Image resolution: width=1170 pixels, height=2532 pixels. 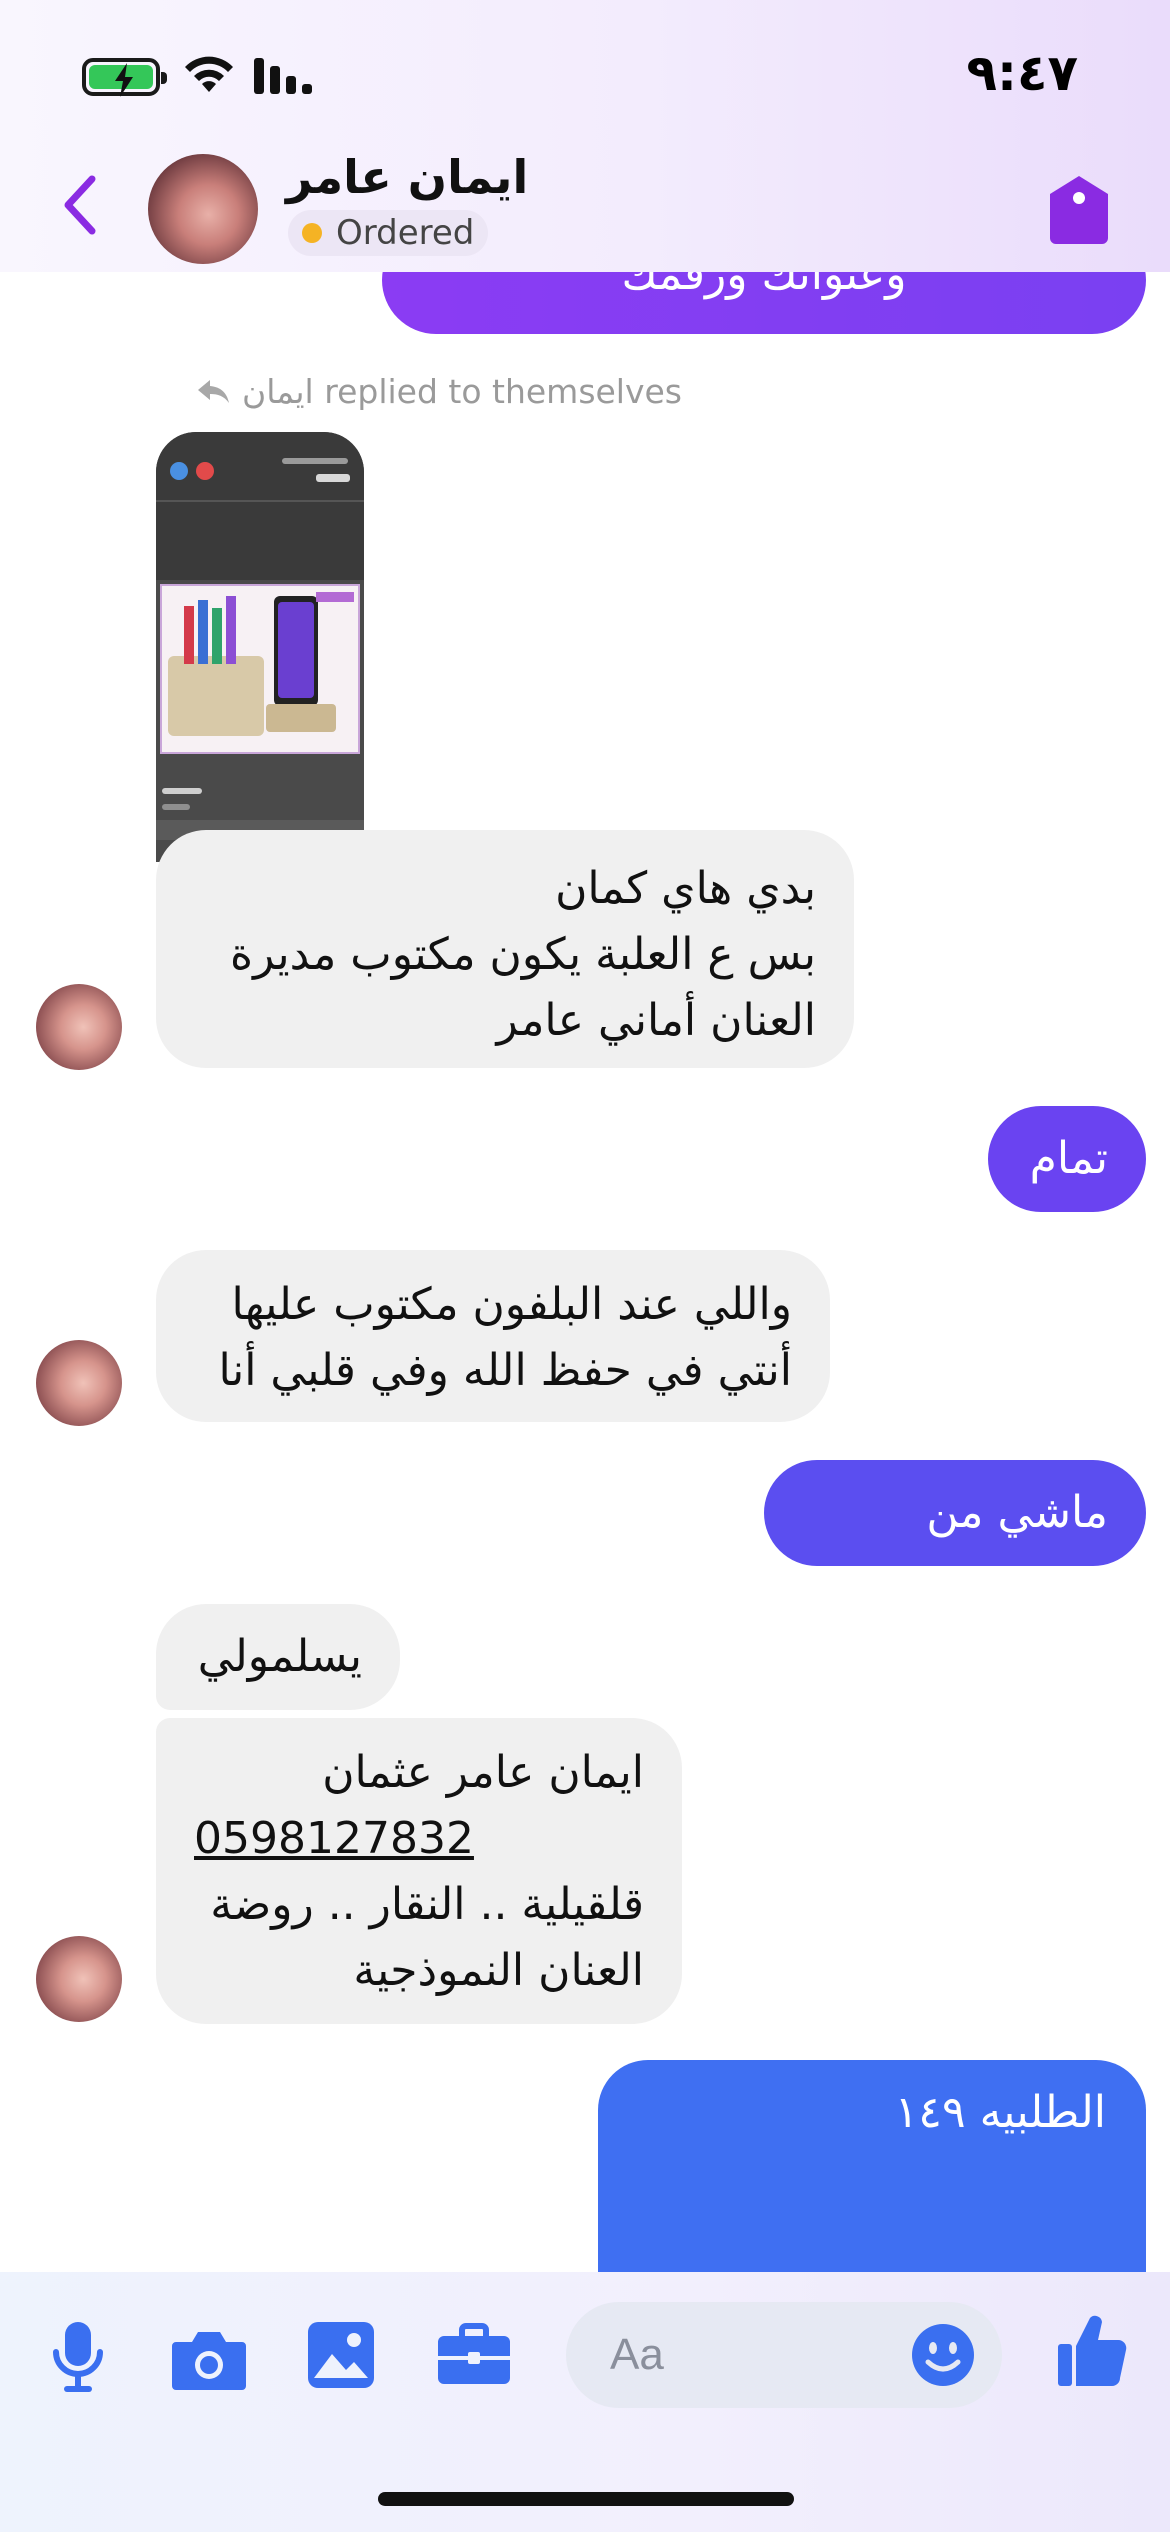 I want to click on home-indicator, so click(x=586, y=2499).